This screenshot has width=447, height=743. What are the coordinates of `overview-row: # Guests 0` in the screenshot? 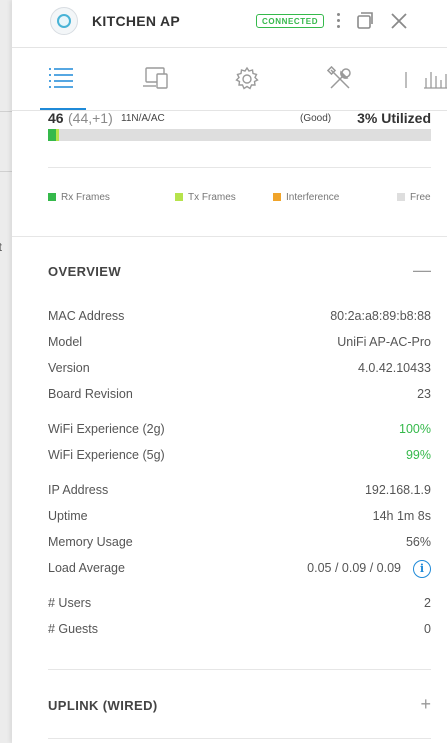 It's located at (239, 631).